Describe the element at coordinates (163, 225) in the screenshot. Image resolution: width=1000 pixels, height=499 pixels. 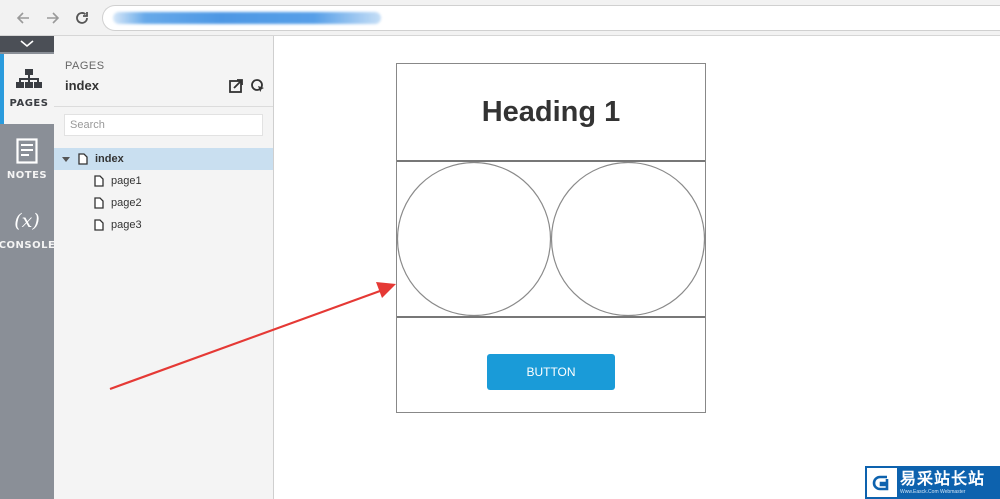
I see `tree-item-page3: page3` at that location.